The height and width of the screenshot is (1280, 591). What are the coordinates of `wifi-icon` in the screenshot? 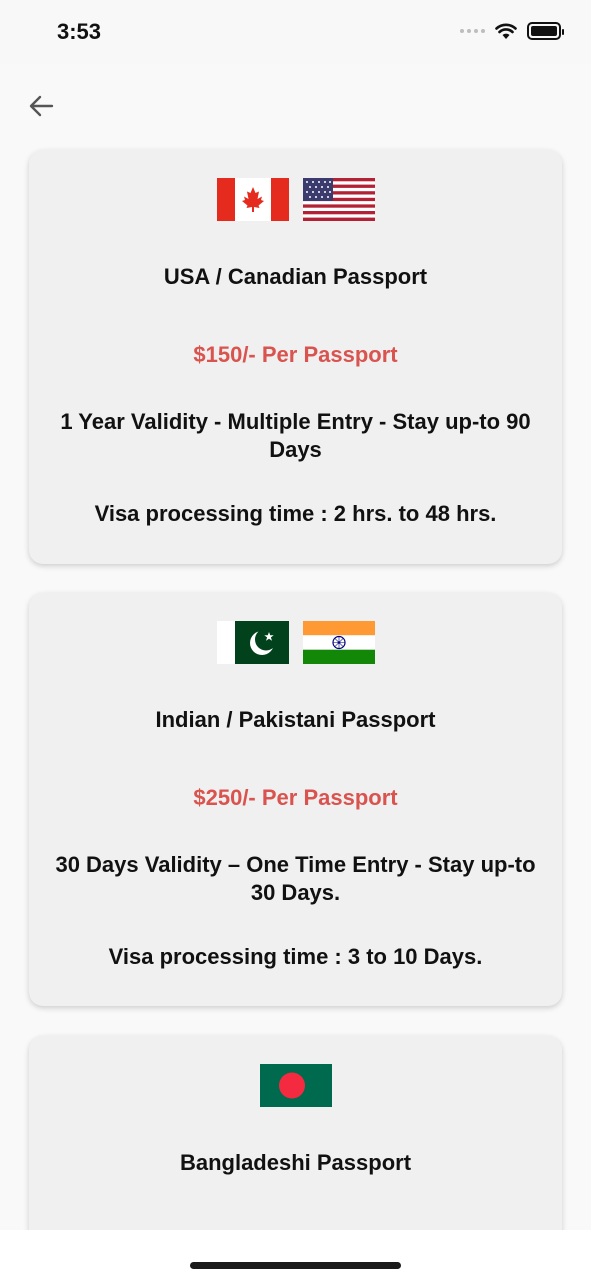 It's located at (506, 31).